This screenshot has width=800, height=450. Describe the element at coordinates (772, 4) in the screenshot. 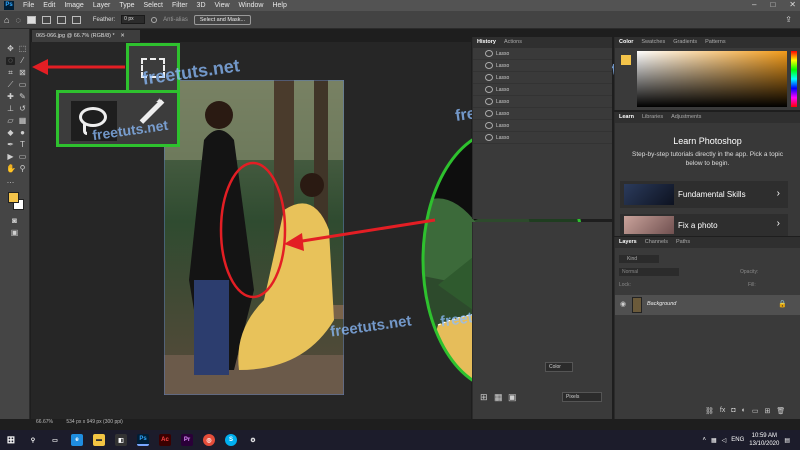

I see `maximize-icon: □` at that location.